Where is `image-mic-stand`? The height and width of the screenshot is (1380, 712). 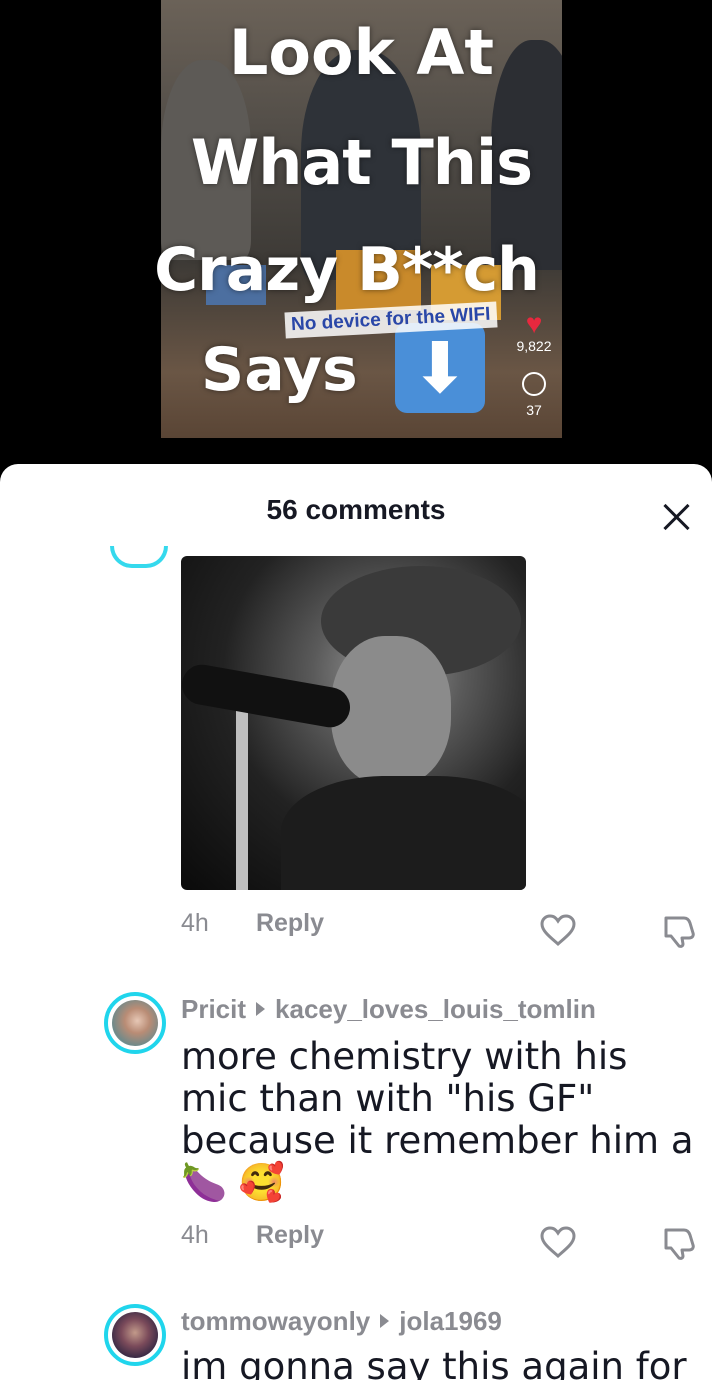 image-mic-stand is located at coordinates (242, 798).